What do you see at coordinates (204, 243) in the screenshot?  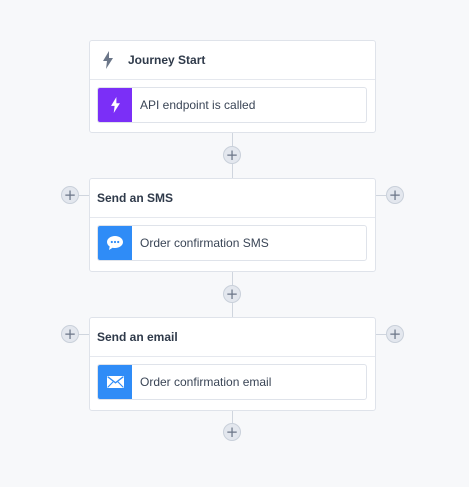 I see `step-label: Order confirmation SMS` at bounding box center [204, 243].